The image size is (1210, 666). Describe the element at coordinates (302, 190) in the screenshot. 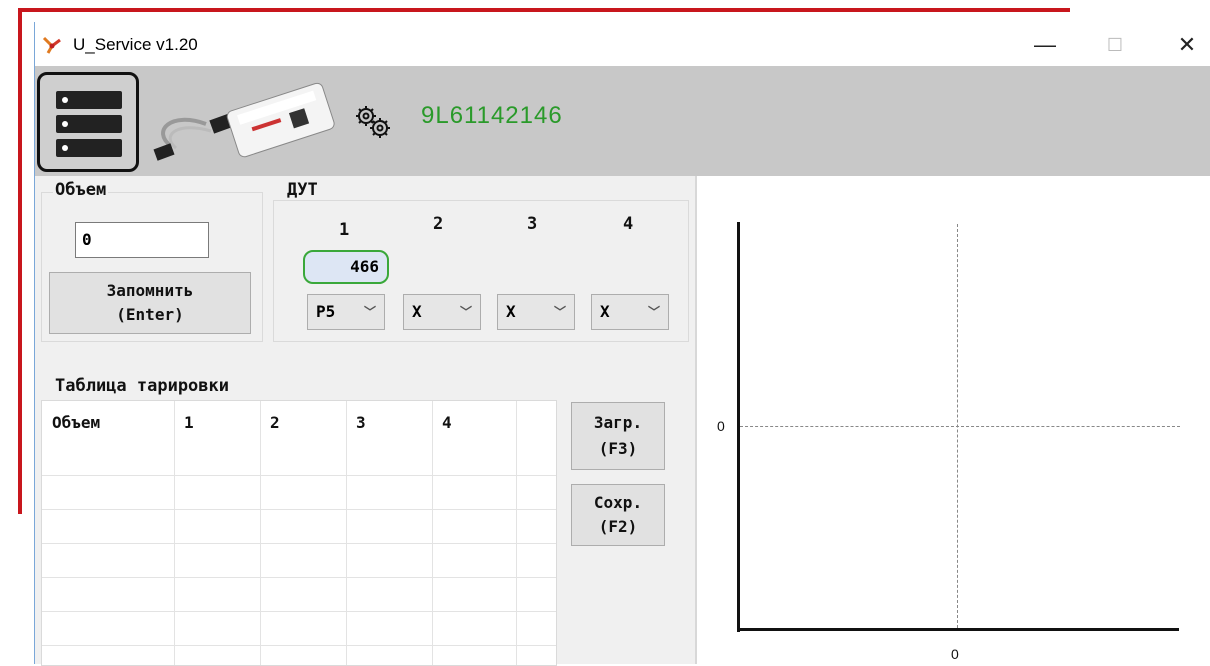

I see `dut-group-label: ДУТ` at that location.